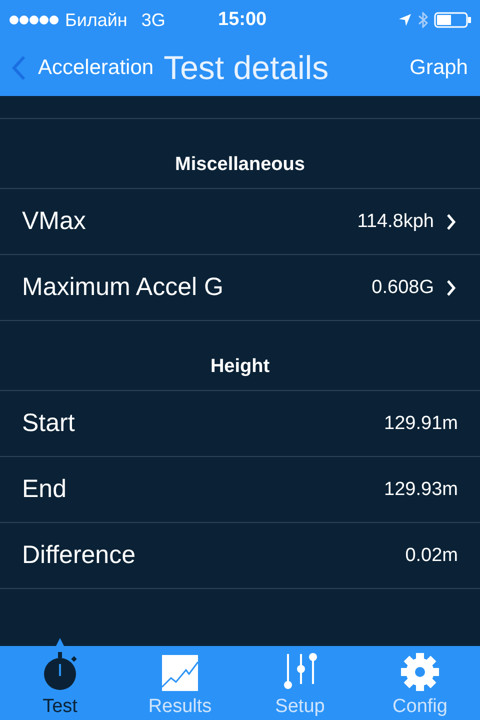  What do you see at coordinates (96, 20) in the screenshot?
I see `carrier-name: Билайн` at bounding box center [96, 20].